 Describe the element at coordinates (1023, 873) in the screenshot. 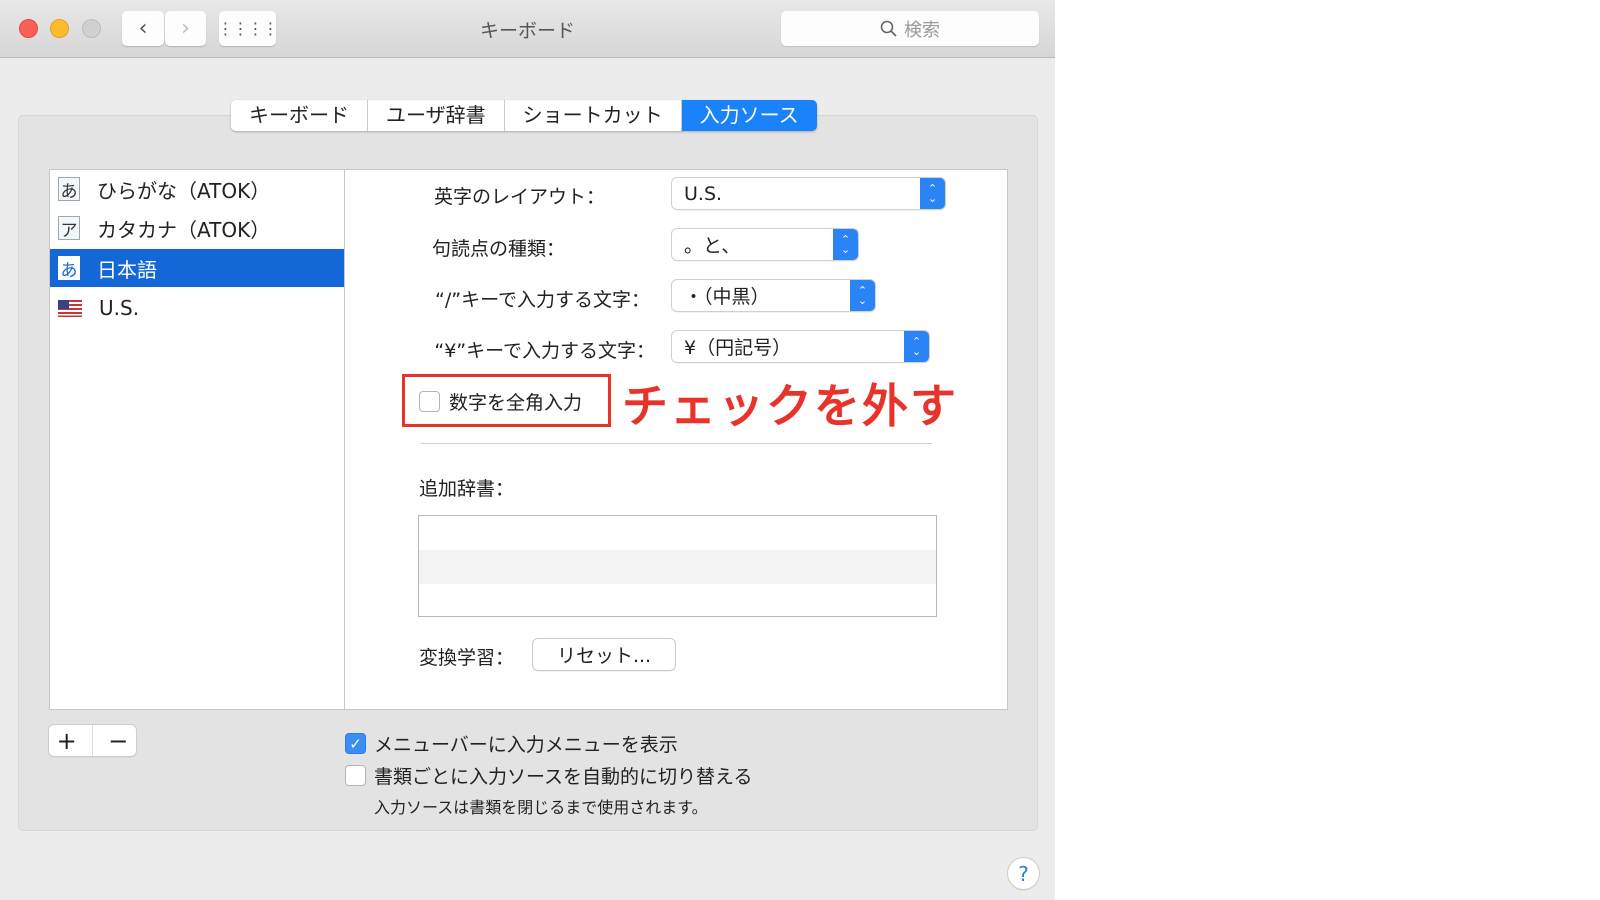

I see `help-button: ?` at that location.